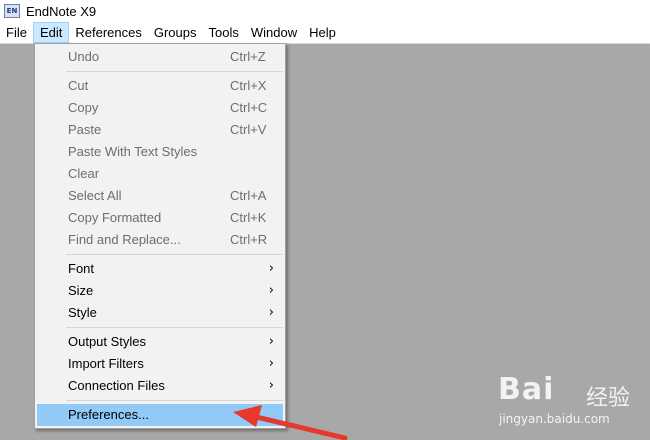  Describe the element at coordinates (78, 85) in the screenshot. I see `menu-item-label: Cut` at that location.